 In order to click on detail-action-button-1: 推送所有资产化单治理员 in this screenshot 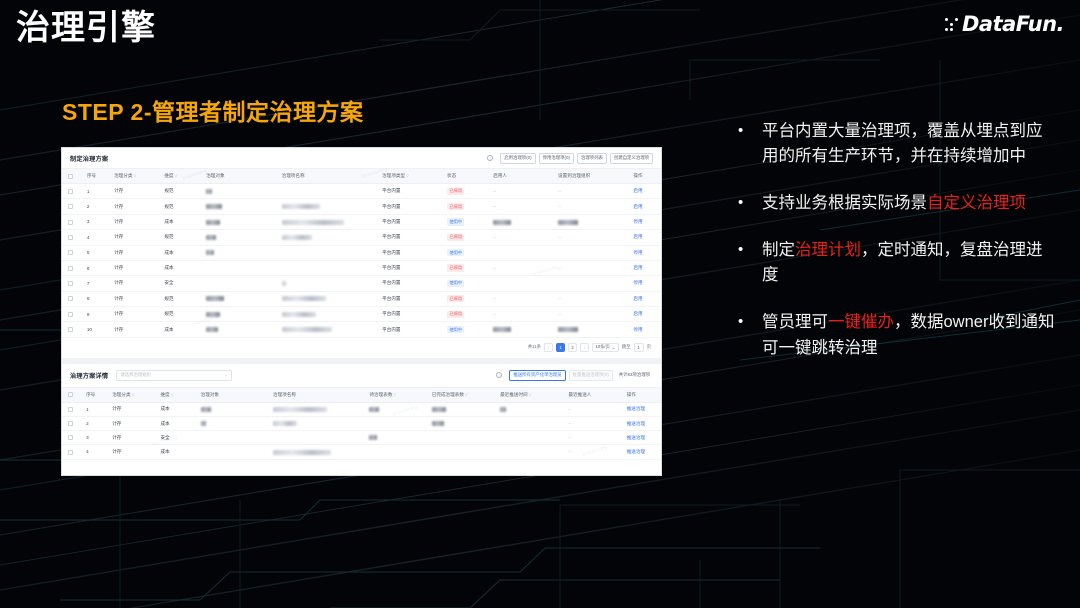, I will do `click(537, 375)`.